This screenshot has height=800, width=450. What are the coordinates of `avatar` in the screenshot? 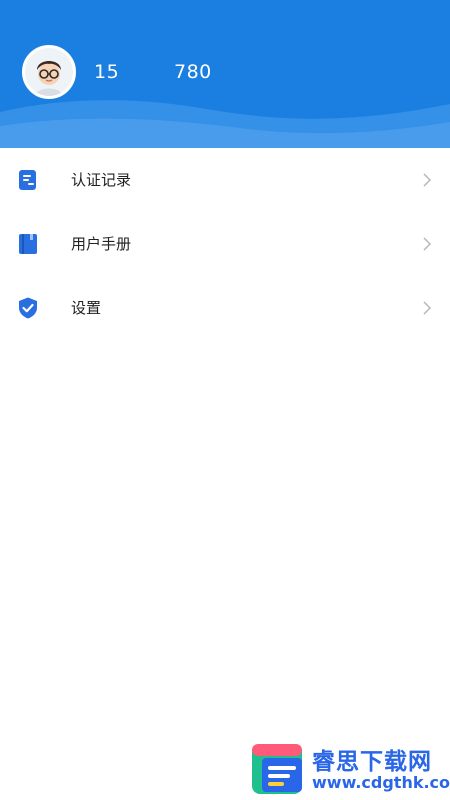 It's located at (49, 72).